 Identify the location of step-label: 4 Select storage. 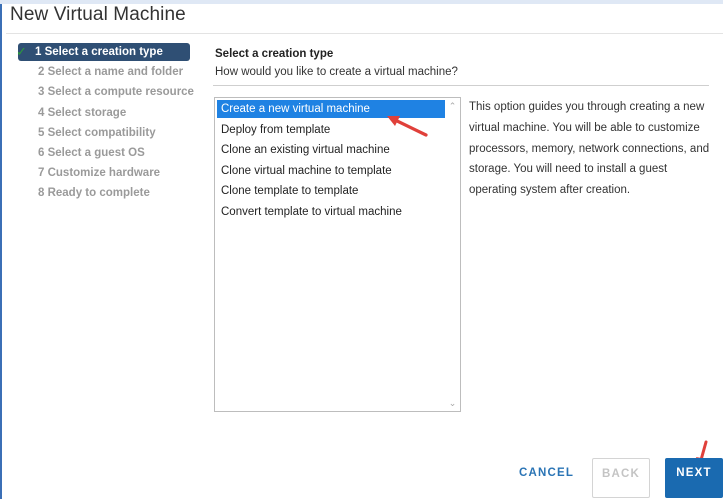
(82, 112).